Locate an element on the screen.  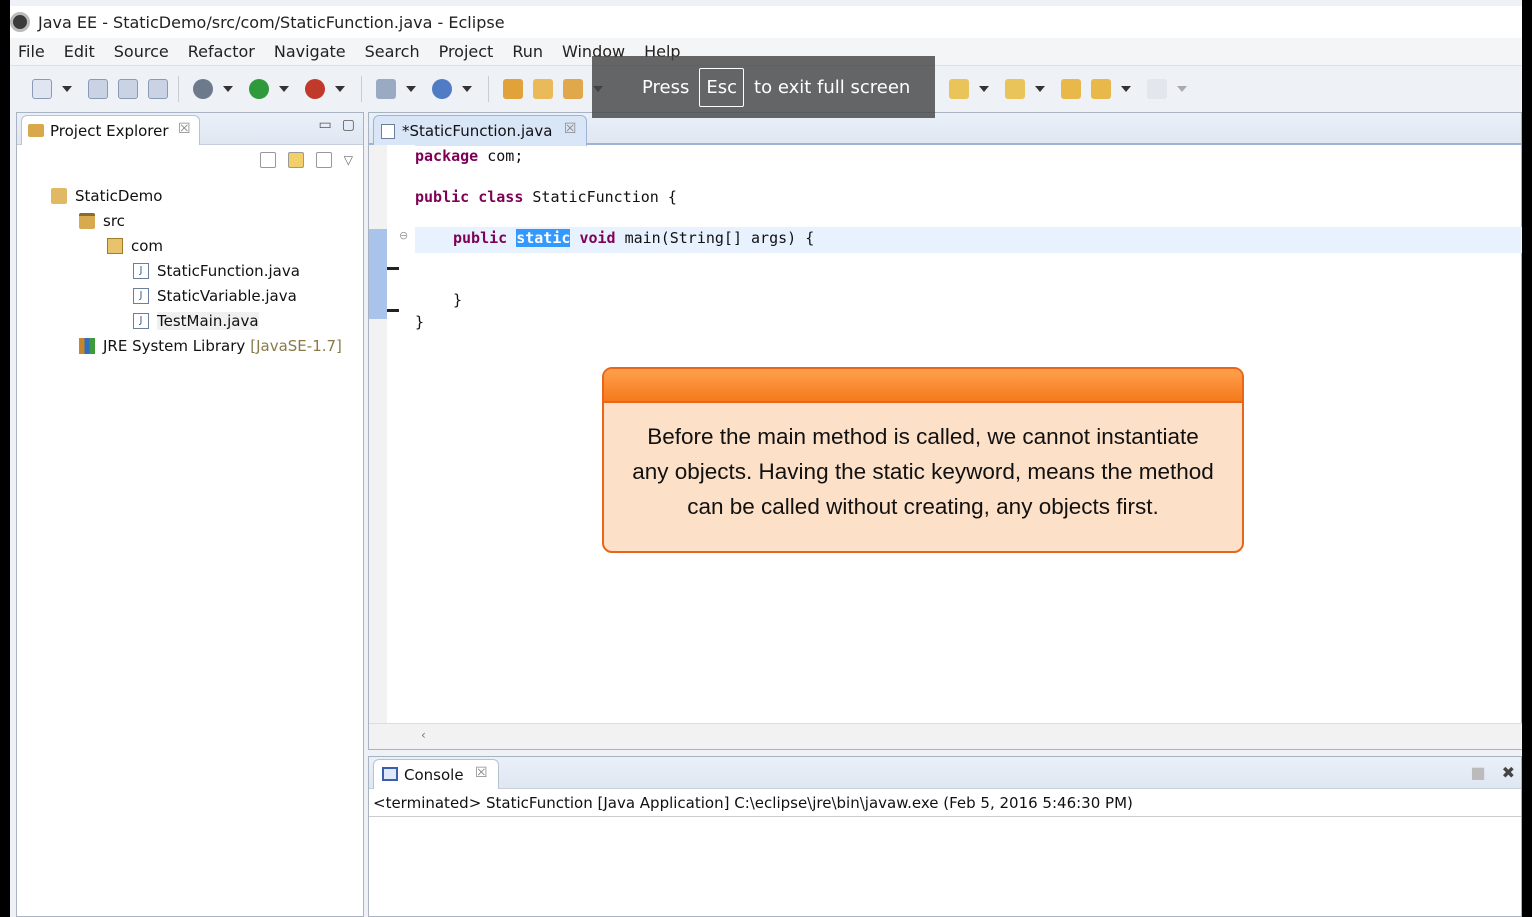
search-tool-icon is located at coordinates (573, 89).